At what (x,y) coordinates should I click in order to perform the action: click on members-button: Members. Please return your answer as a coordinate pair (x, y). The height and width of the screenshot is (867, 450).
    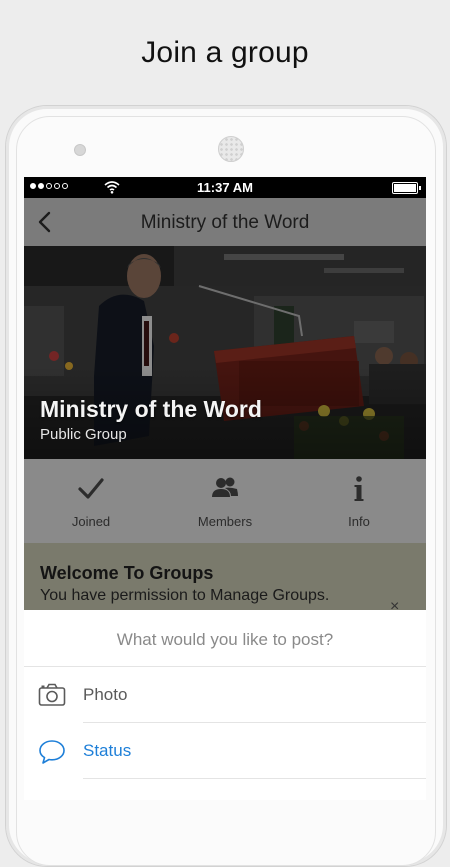
    Looking at the image, I should click on (225, 501).